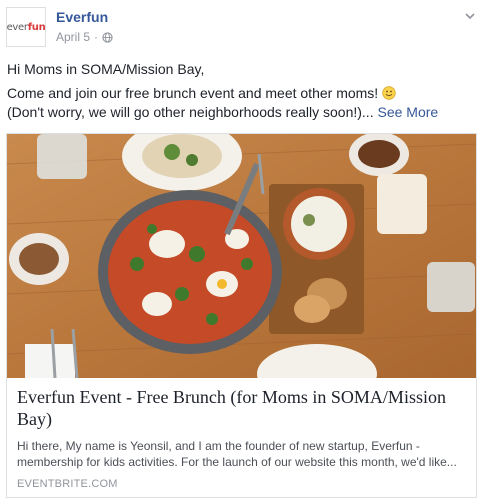  I want to click on page-avatar: everfun, so click(26, 27).